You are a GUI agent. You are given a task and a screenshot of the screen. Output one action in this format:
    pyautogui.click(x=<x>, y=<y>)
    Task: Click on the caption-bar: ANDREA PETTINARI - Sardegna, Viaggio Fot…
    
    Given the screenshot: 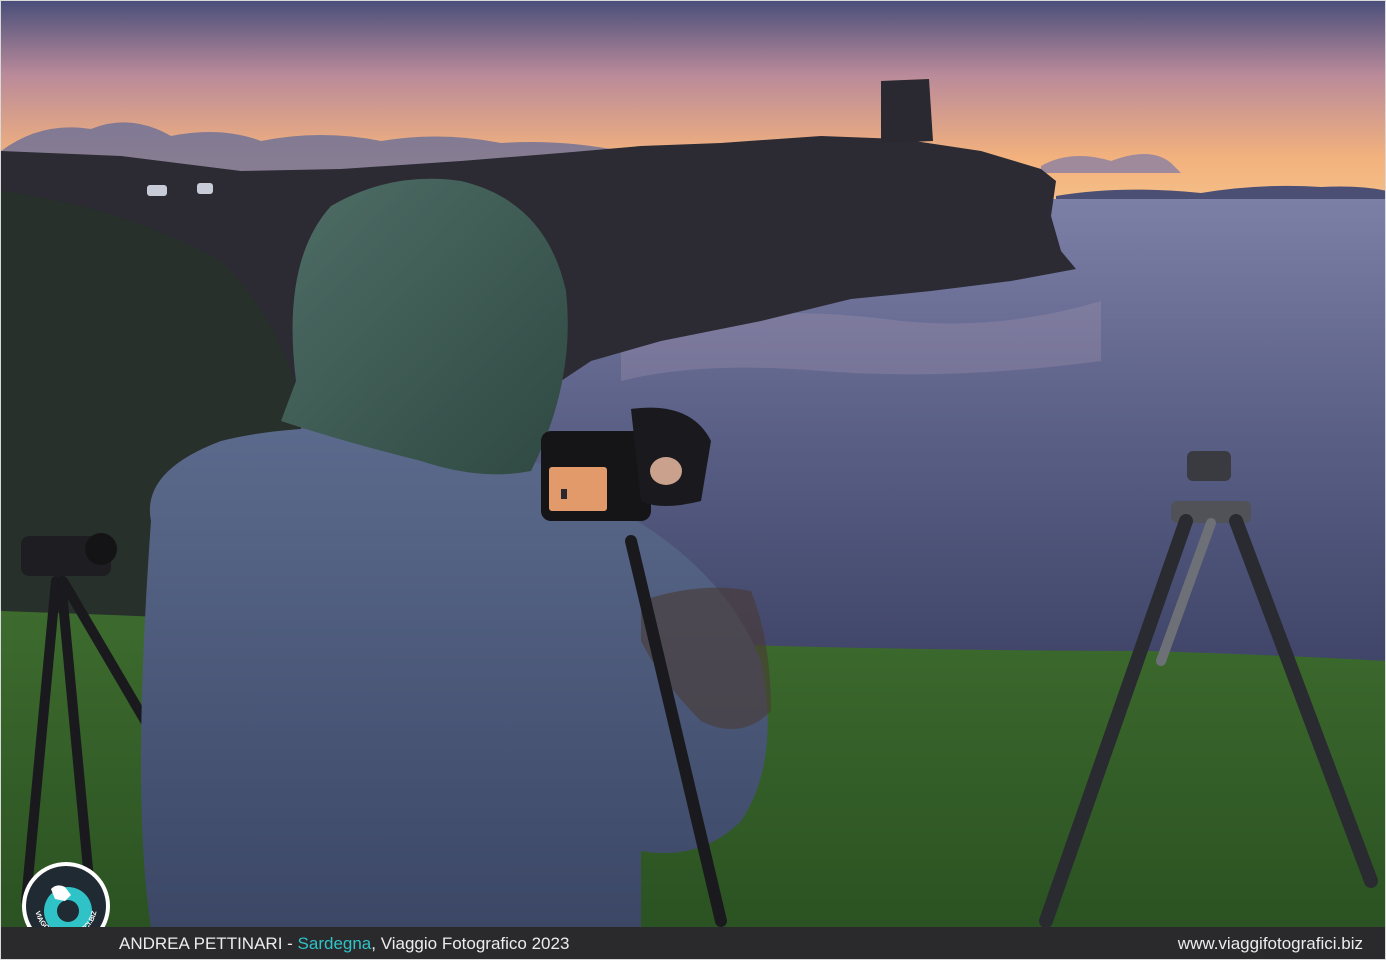 What is the action you would take?
    pyautogui.click(x=693, y=943)
    